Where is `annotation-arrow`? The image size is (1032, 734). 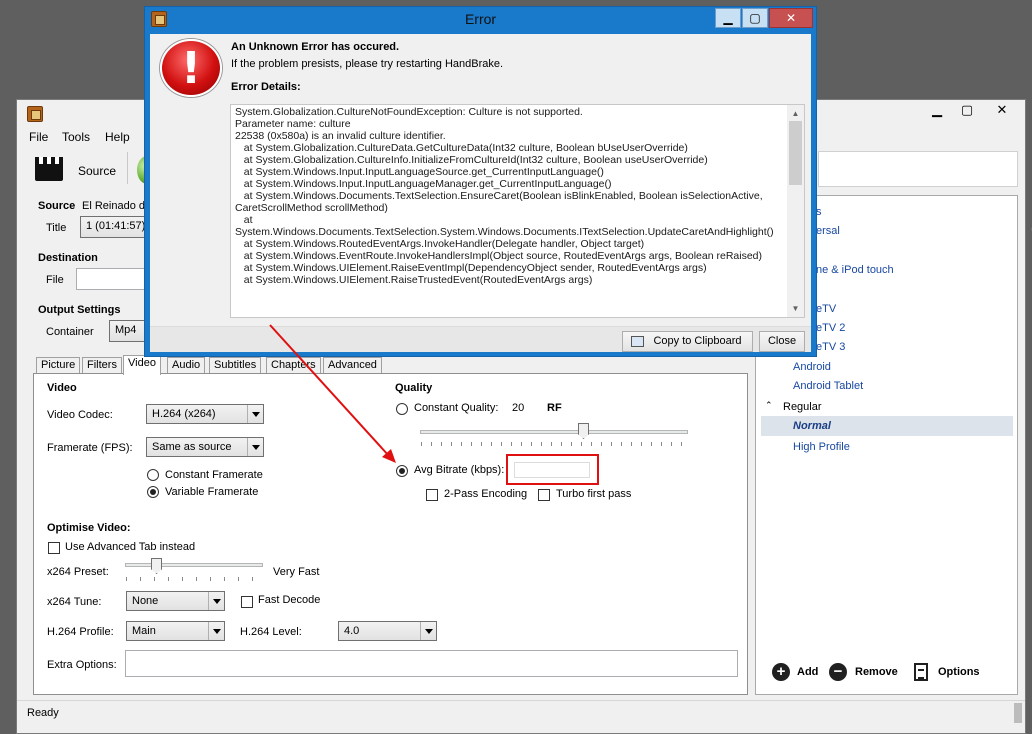
annotation-arrow is located at coordinates (332, 393).